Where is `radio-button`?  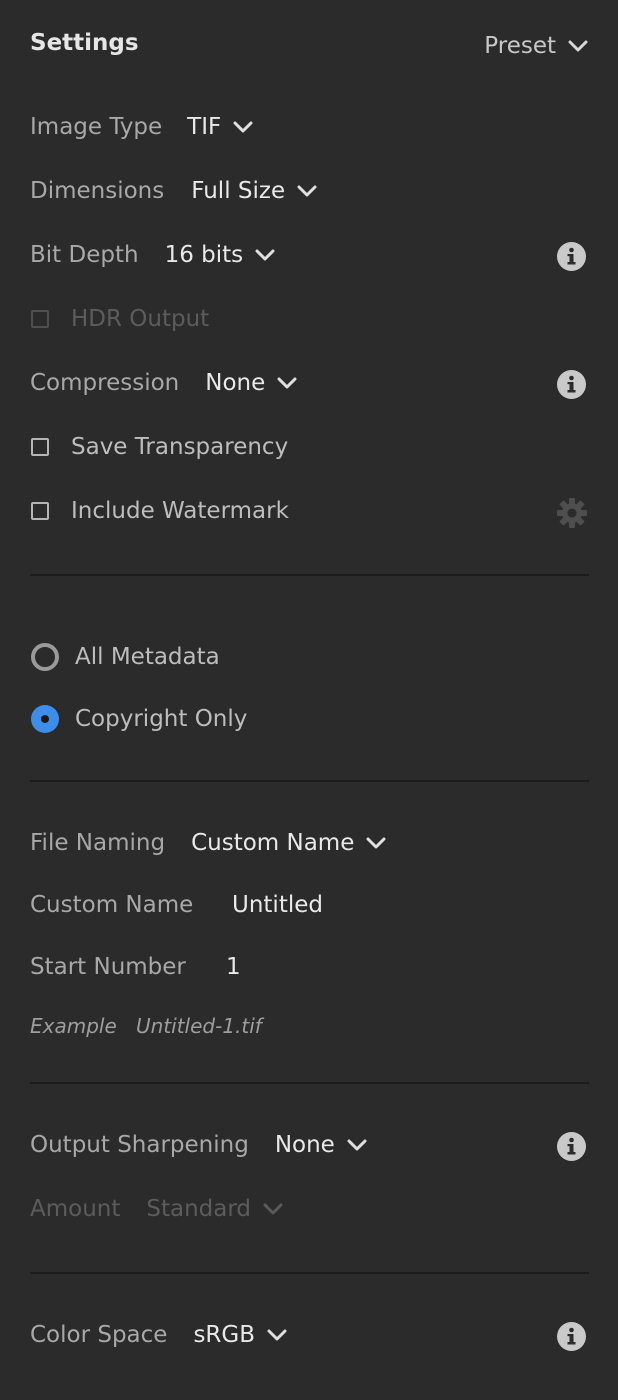
radio-button is located at coordinates (45, 657).